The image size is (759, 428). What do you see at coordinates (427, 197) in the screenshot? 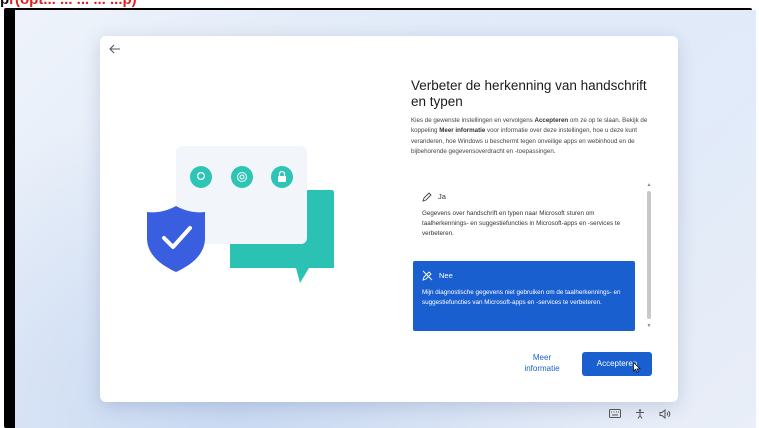
I see `pen-icon` at bounding box center [427, 197].